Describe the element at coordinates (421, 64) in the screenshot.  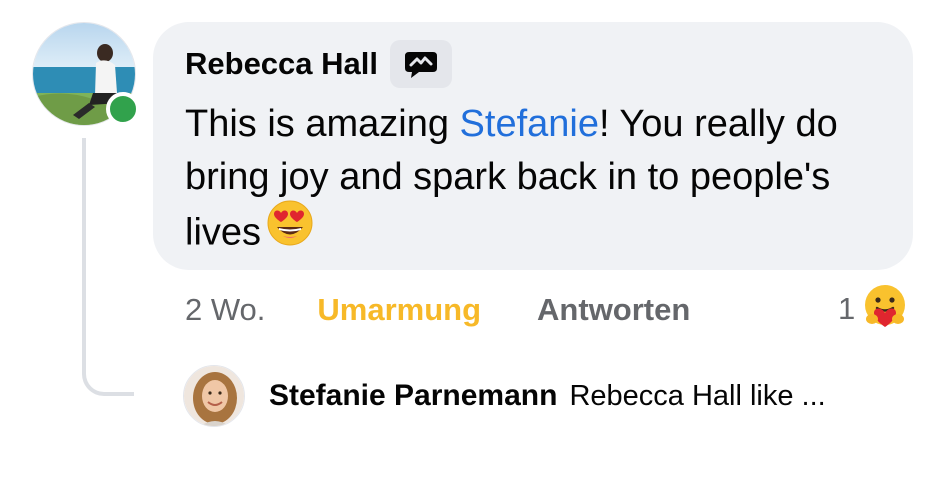
I see `top-fan-chat-icon` at that location.